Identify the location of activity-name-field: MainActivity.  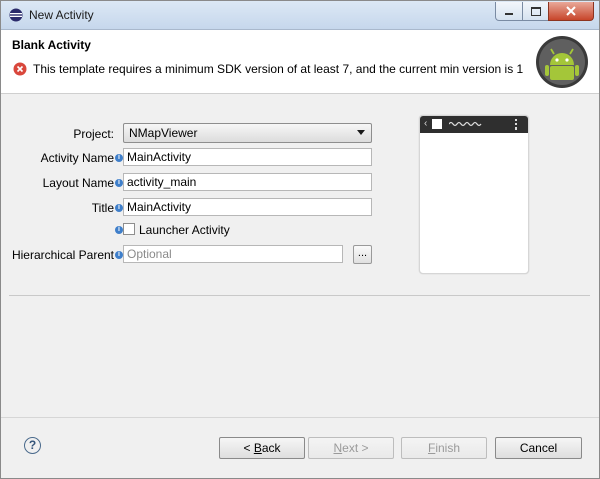
(247, 157).